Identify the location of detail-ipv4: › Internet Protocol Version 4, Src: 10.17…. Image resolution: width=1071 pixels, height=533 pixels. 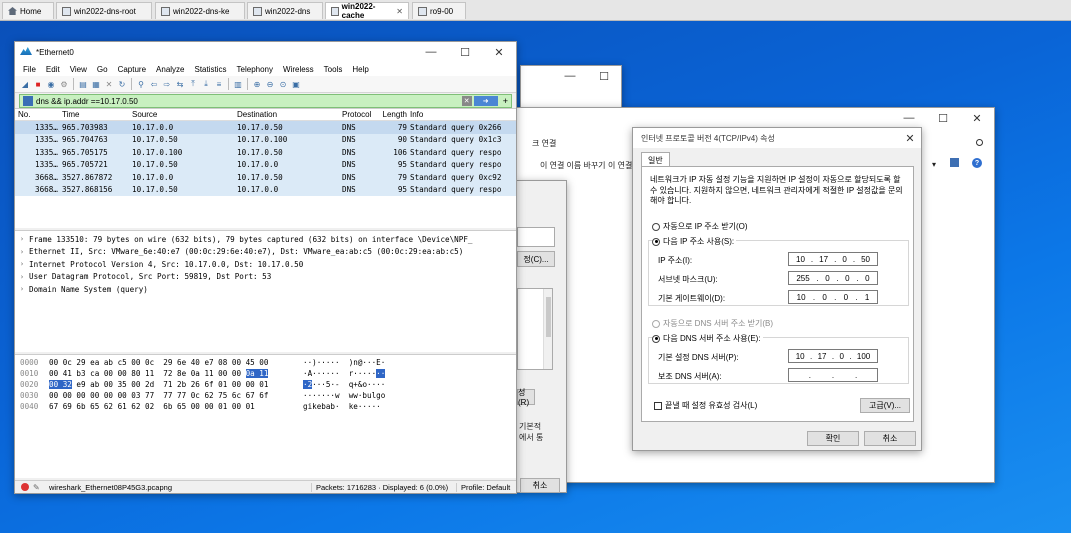
(265, 264).